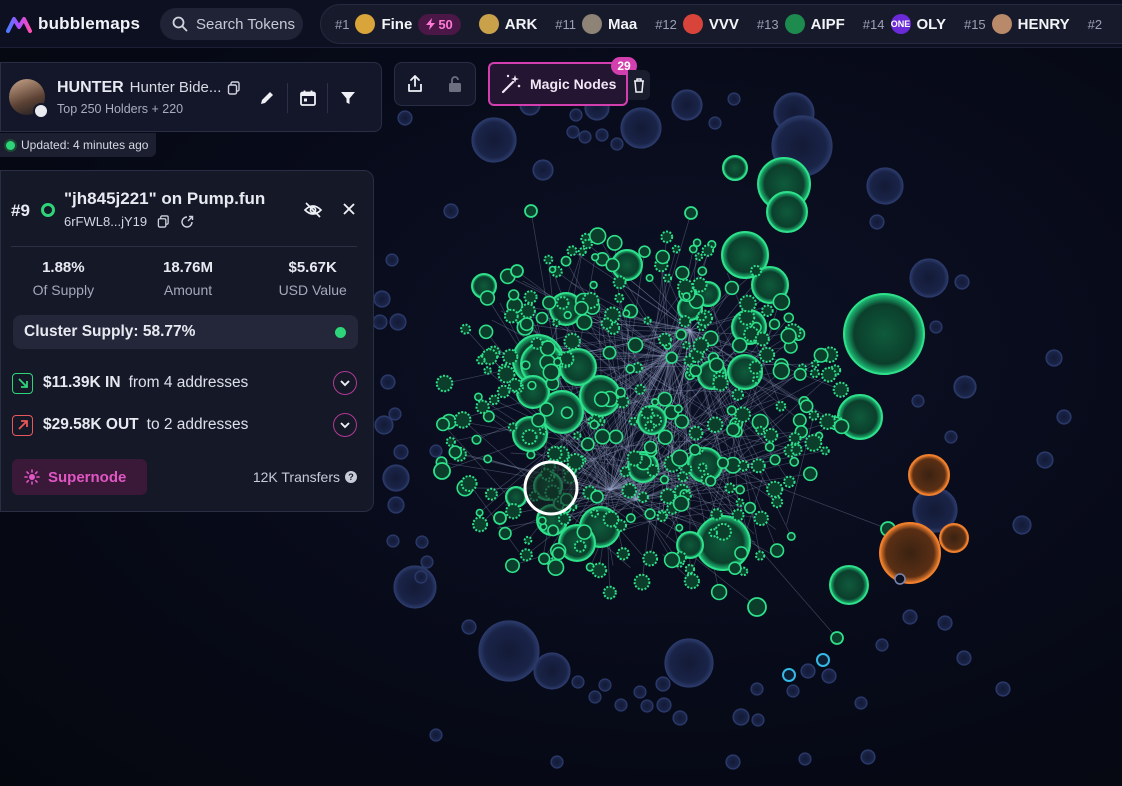 The width and height of the screenshot is (1122, 786). I want to click on holder-bubble-cyan, so click(789, 675).